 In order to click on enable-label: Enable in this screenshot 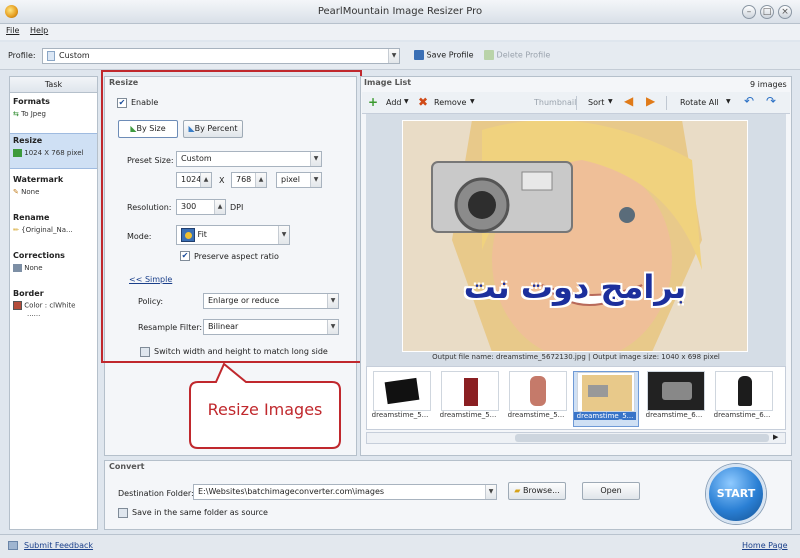, I will do `click(145, 102)`.